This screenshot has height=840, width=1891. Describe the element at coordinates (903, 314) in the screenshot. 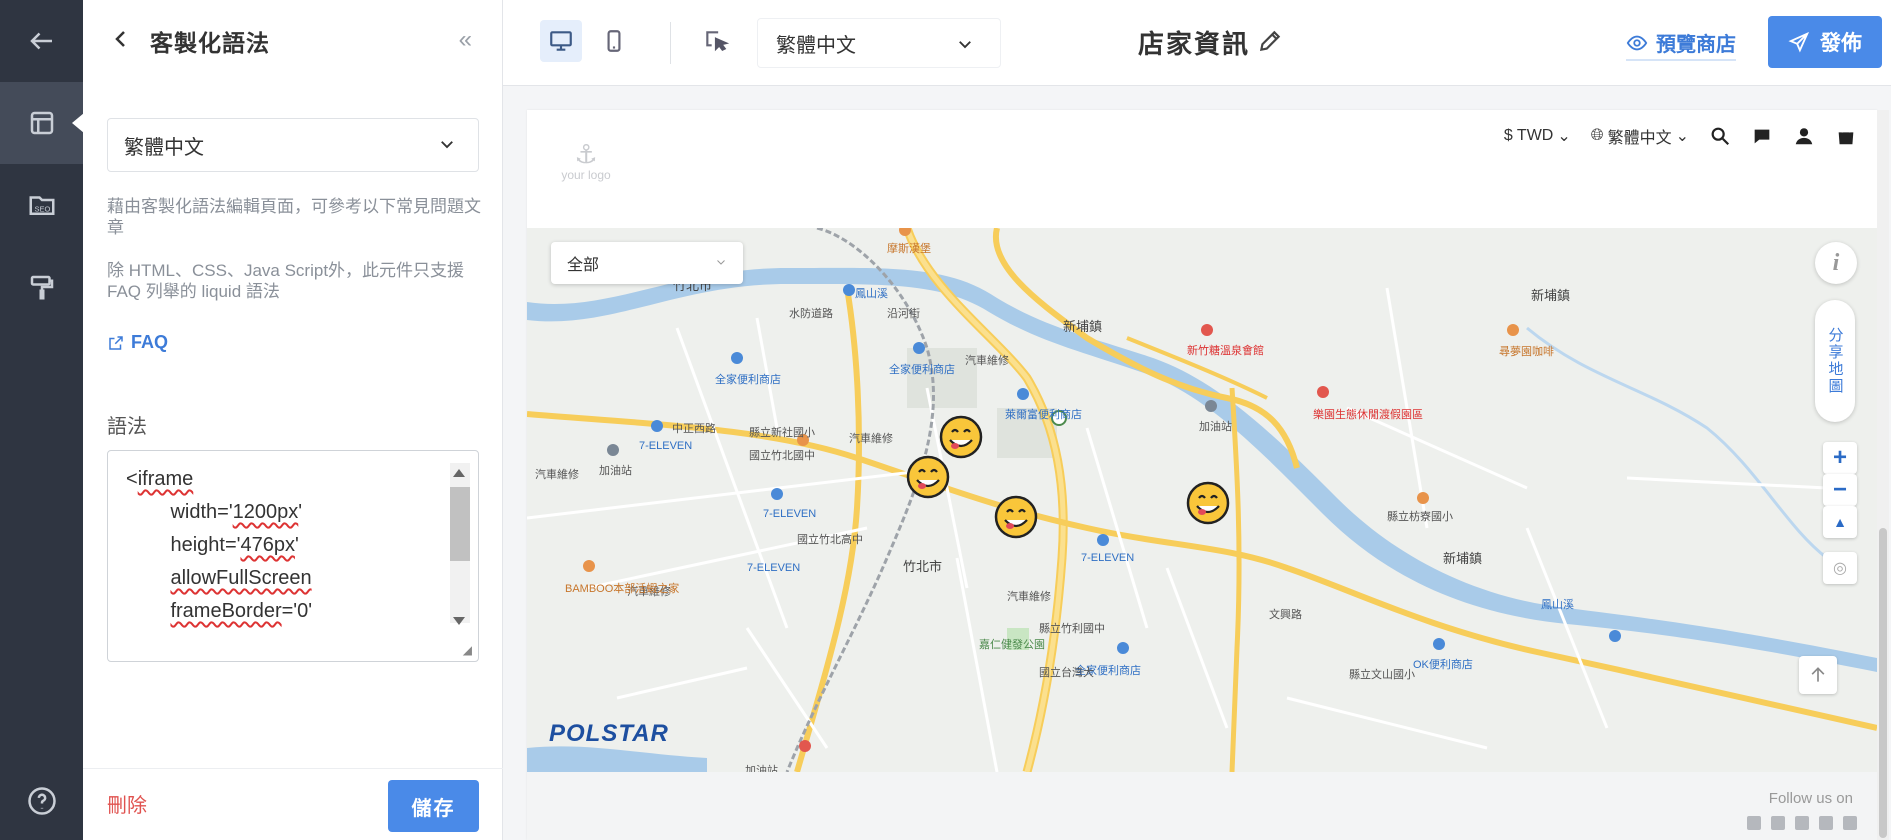

I see `map-place-label: 沿河街` at that location.